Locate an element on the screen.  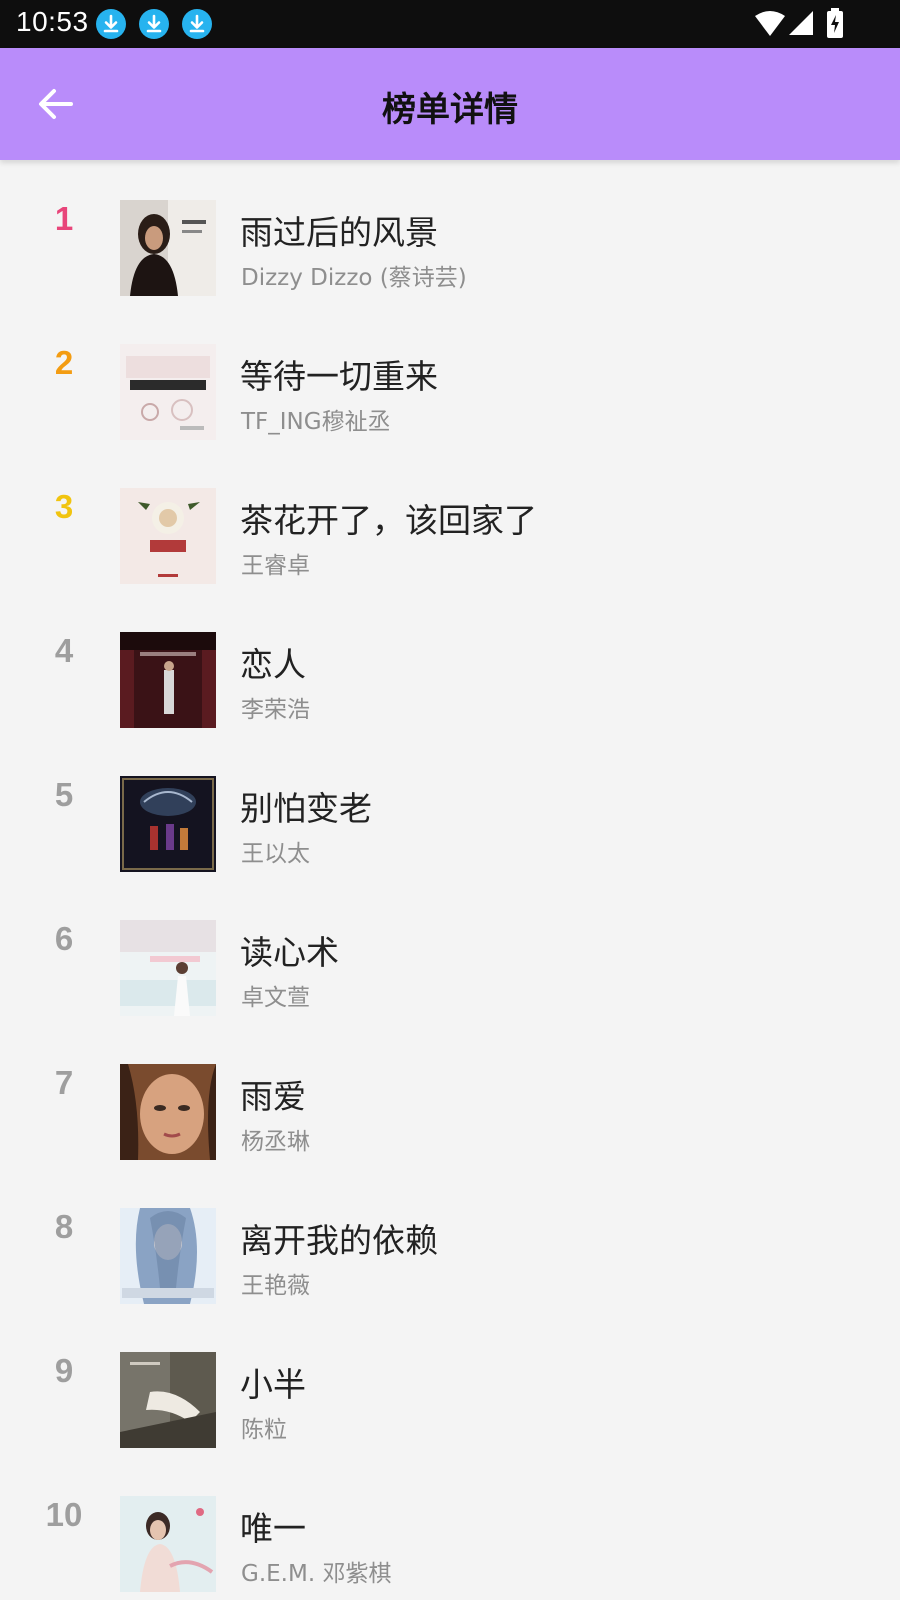
artist-name: 杨丞琳 is located at coordinates (275, 1142).